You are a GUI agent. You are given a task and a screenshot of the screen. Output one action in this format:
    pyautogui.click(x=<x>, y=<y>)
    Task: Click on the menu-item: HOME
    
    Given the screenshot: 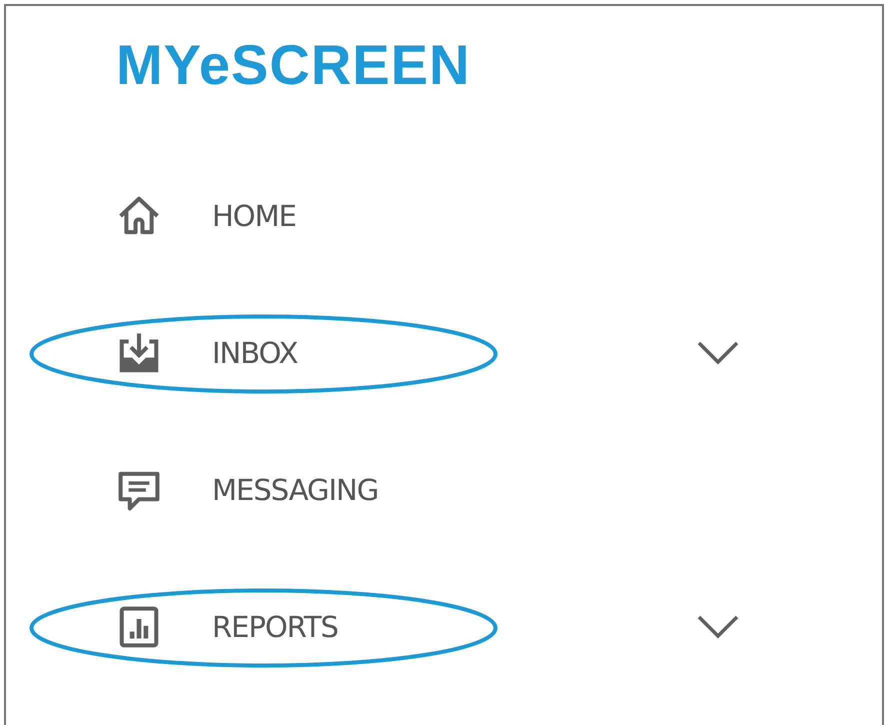 What is the action you would take?
    pyautogui.click(x=206, y=216)
    